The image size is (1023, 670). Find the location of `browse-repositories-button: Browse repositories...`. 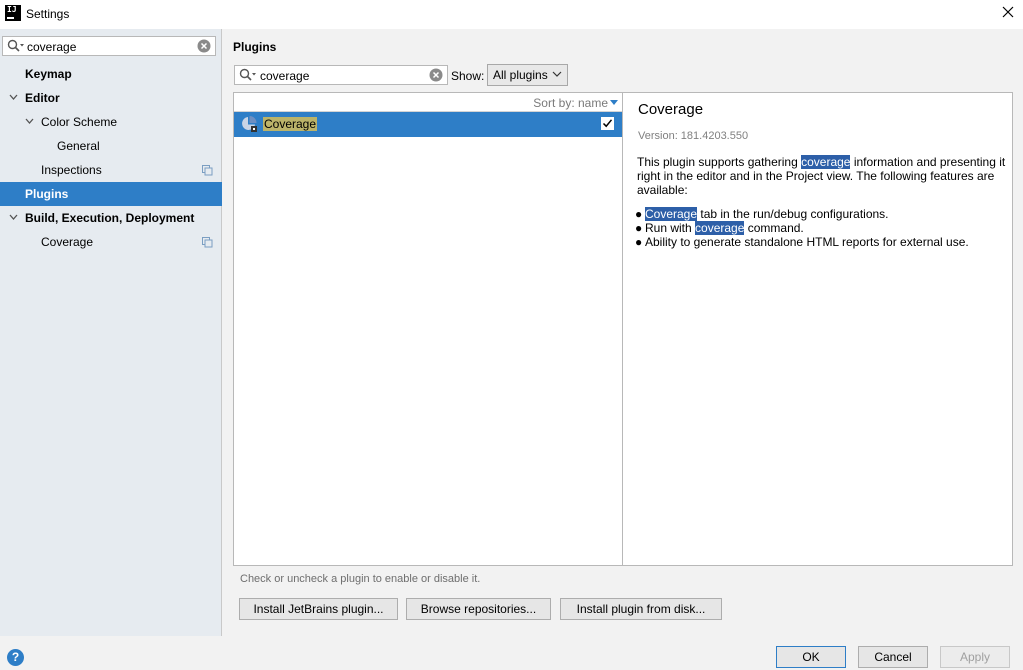

browse-repositories-button: Browse repositories... is located at coordinates (478, 609).